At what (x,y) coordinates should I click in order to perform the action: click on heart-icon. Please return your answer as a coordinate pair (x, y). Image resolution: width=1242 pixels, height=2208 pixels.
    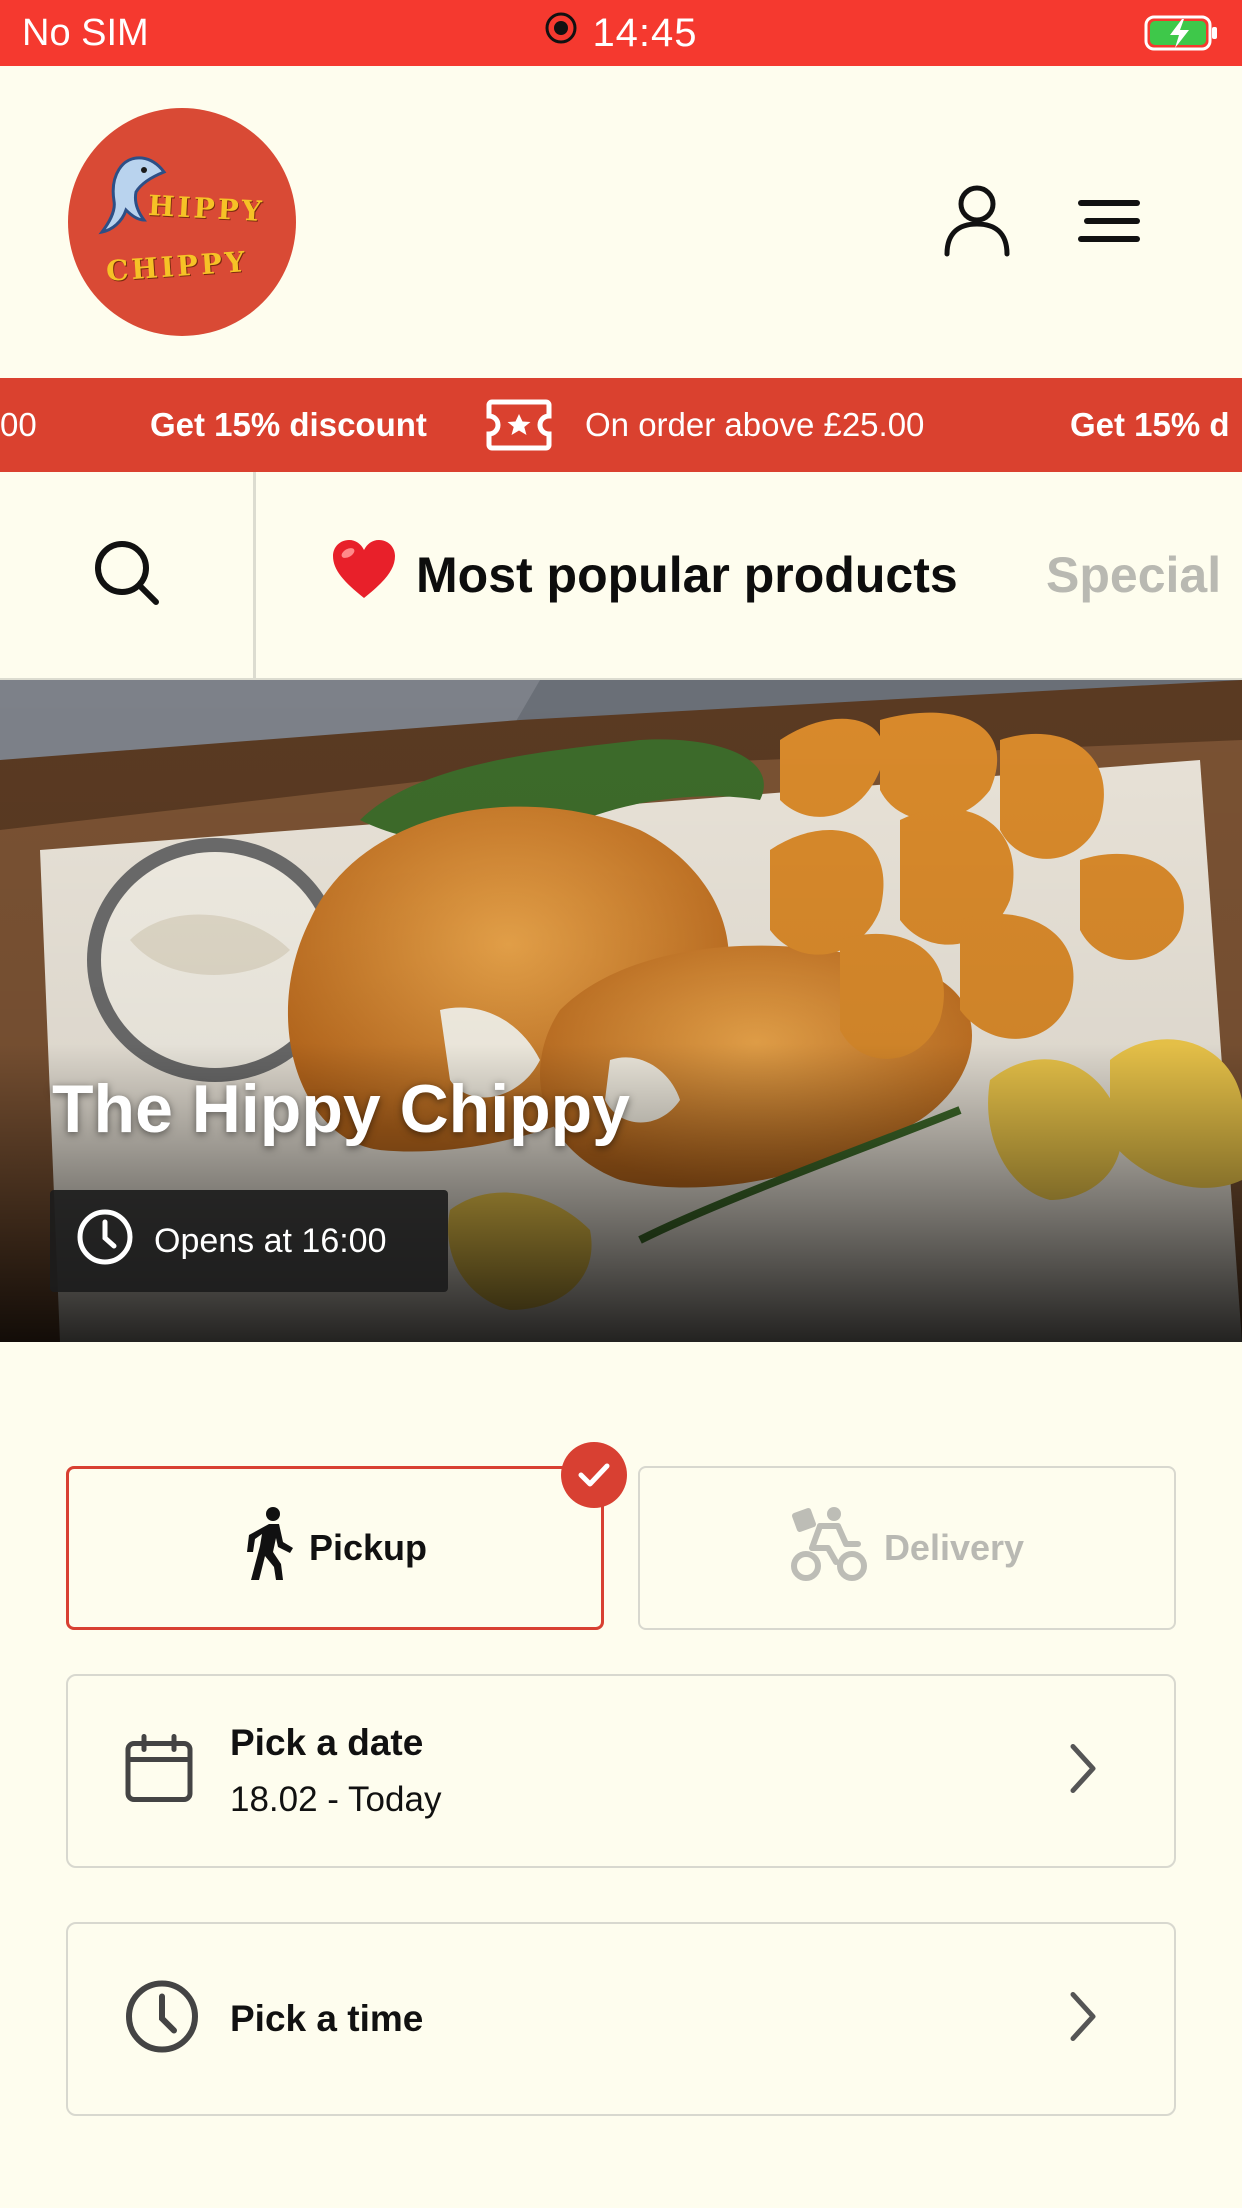
    Looking at the image, I should click on (364, 575).